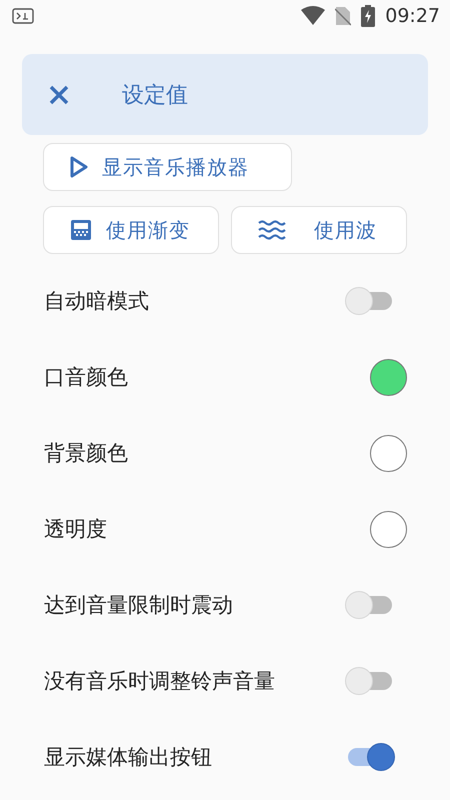 The height and width of the screenshot is (800, 450). What do you see at coordinates (412, 16) in the screenshot?
I see `clock-time: 09:27` at bounding box center [412, 16].